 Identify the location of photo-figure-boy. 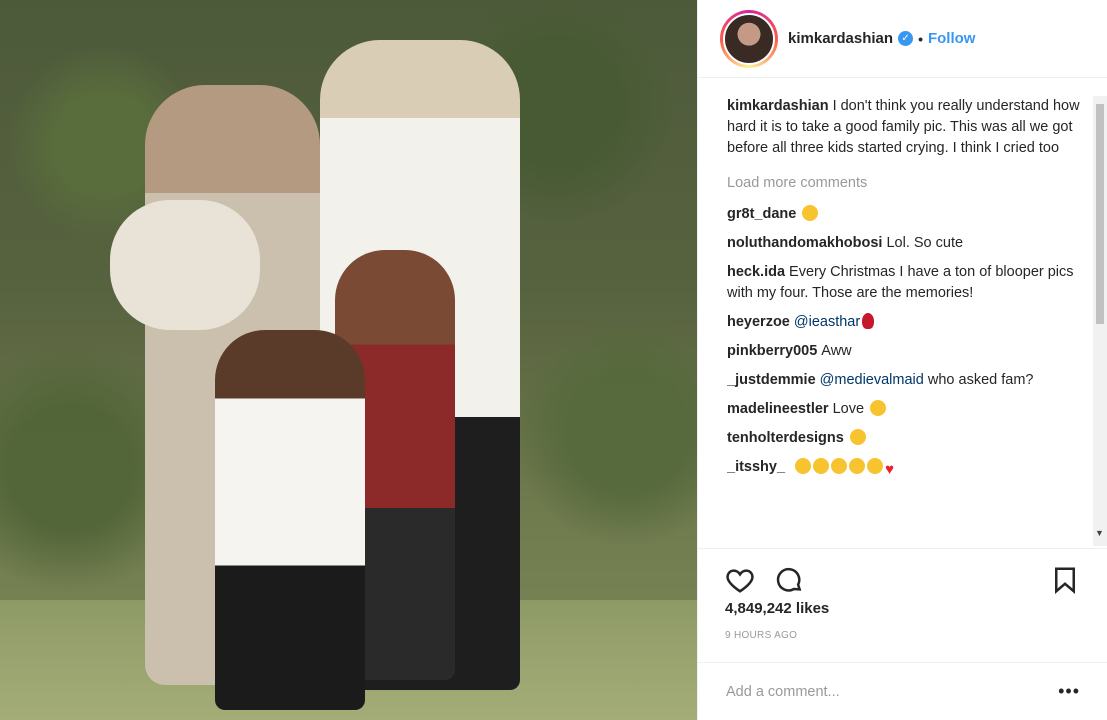
(290, 520).